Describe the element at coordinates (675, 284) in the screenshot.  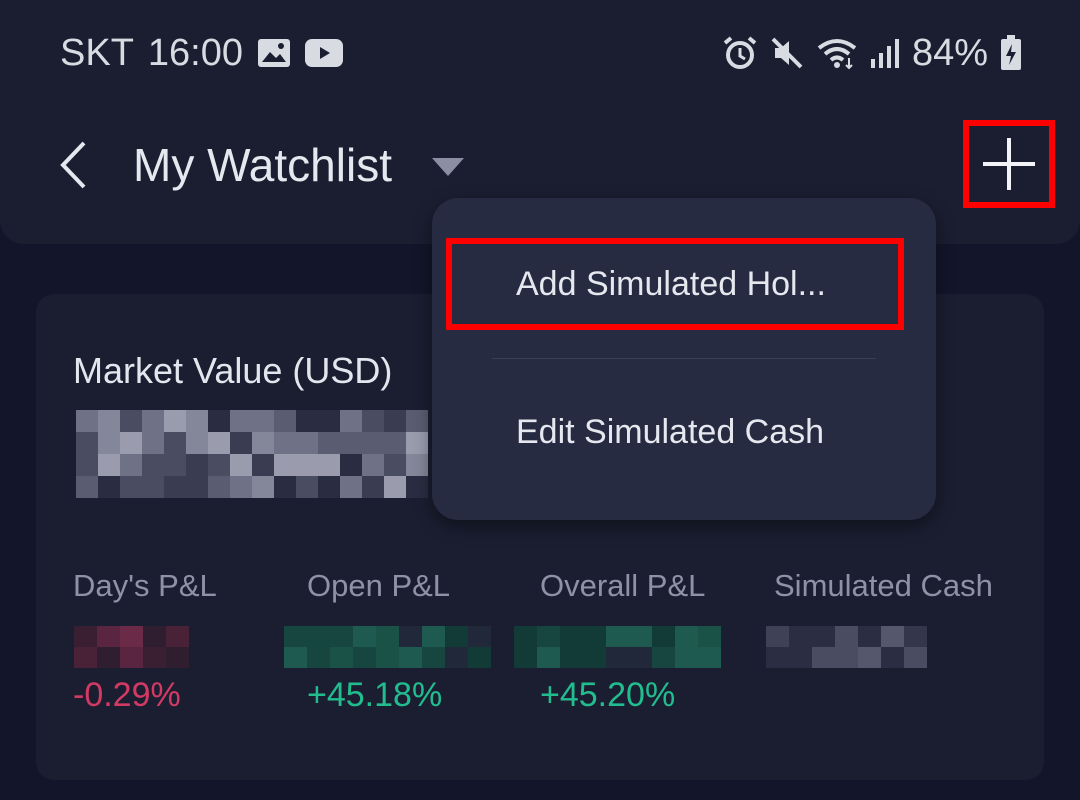
I see `highlight-box` at that location.